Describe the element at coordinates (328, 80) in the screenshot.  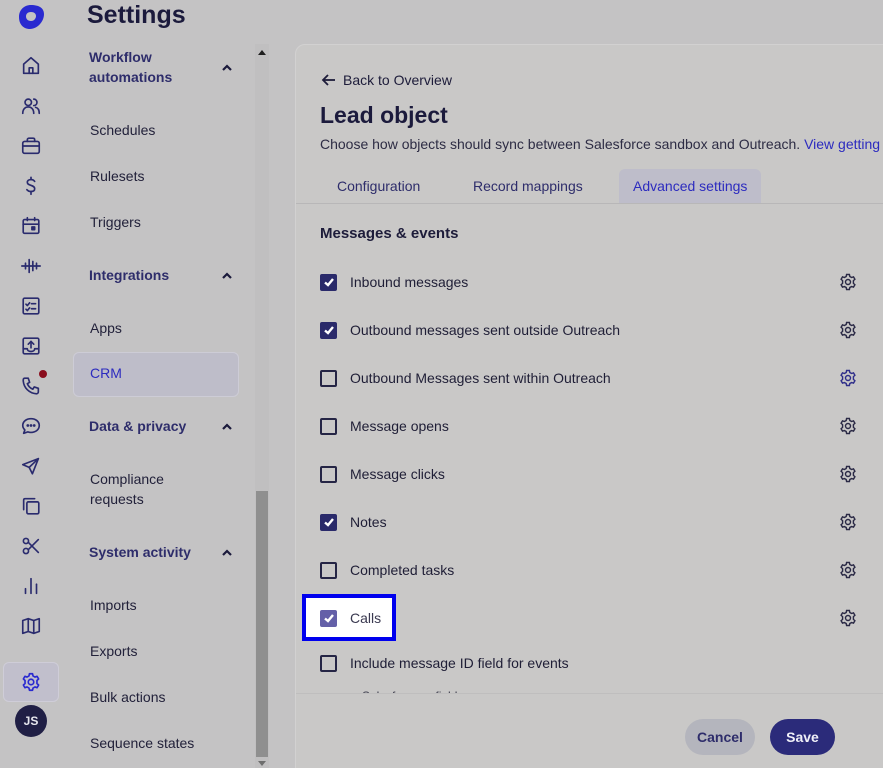
I see `arrow-left-icon` at that location.